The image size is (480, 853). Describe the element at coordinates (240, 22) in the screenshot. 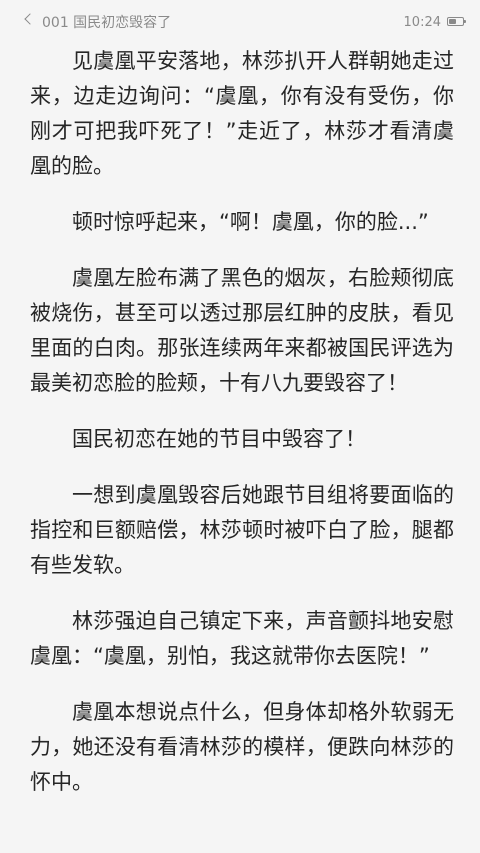

I see `reader-header: 001 国民初恋毁容了 10:24` at that location.